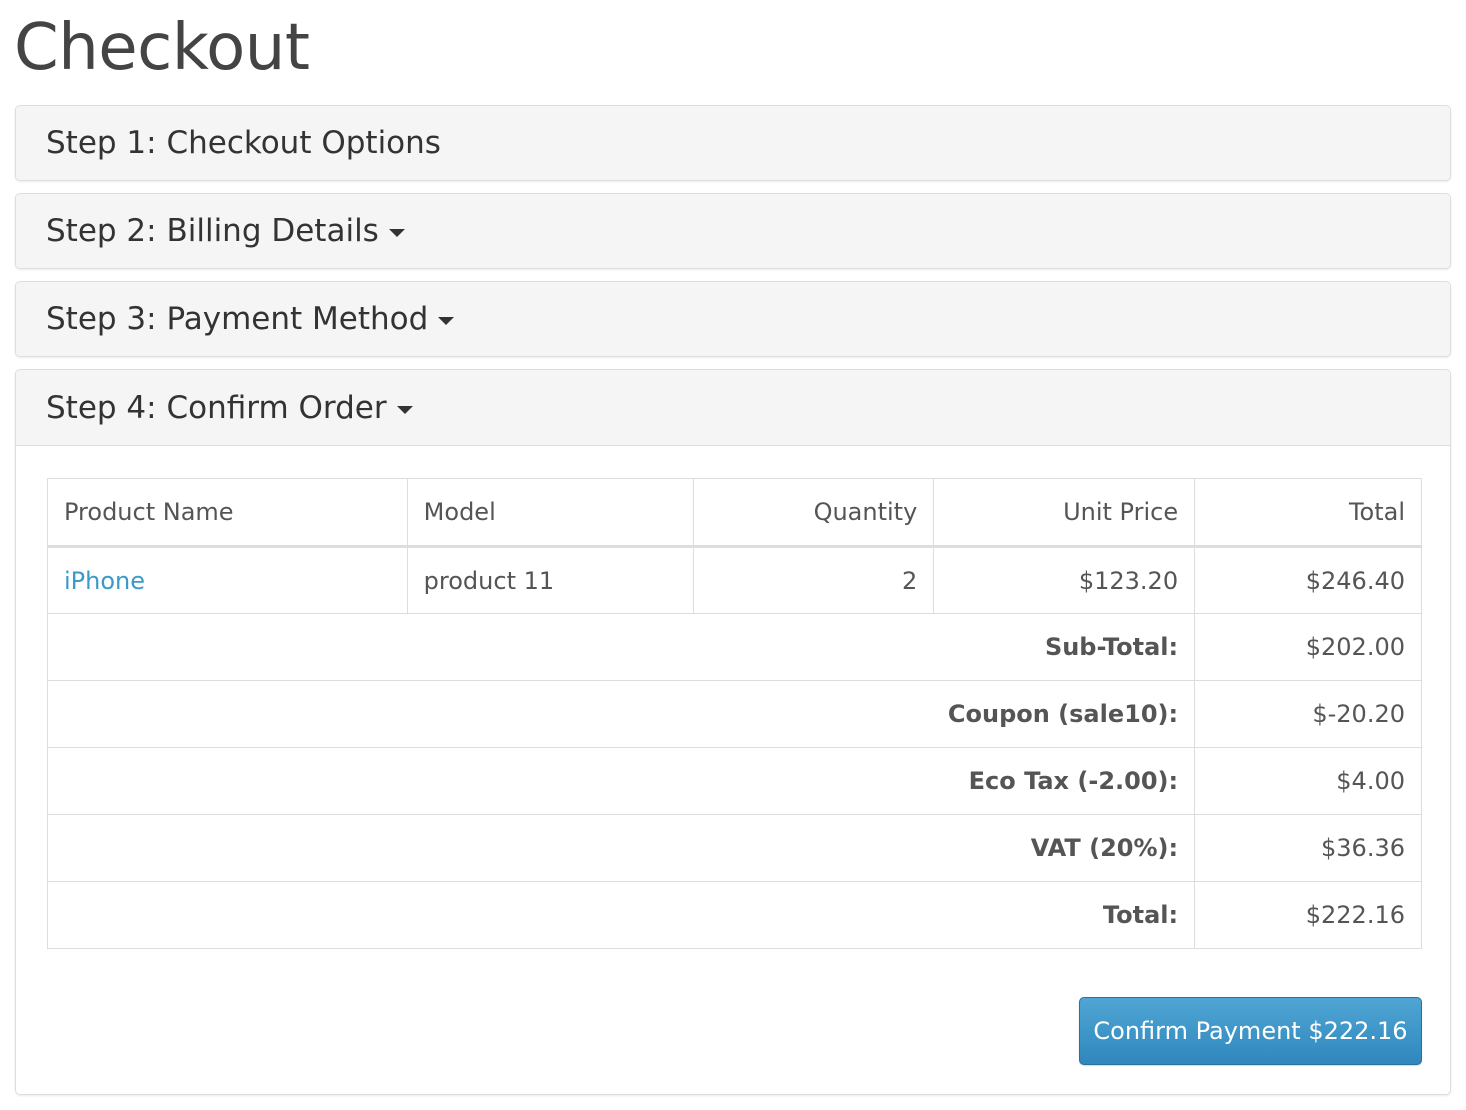 This screenshot has height=1110, width=1466. What do you see at coordinates (1308, 915) in the screenshot?
I see `summary-value: $222.16` at bounding box center [1308, 915].